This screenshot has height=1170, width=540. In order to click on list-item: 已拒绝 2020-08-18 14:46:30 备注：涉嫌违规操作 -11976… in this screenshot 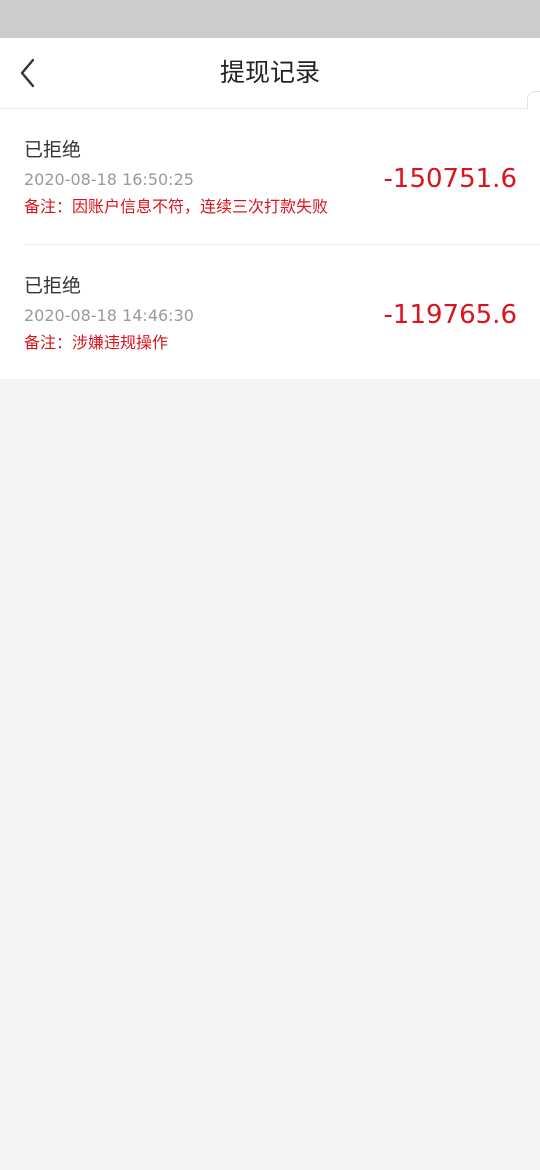, I will do `click(282, 311)`.